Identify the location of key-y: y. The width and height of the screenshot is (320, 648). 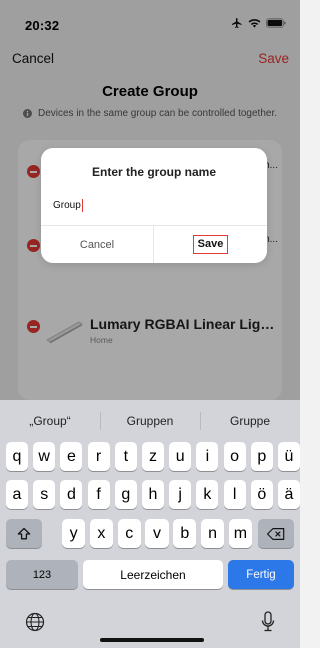
(74, 533).